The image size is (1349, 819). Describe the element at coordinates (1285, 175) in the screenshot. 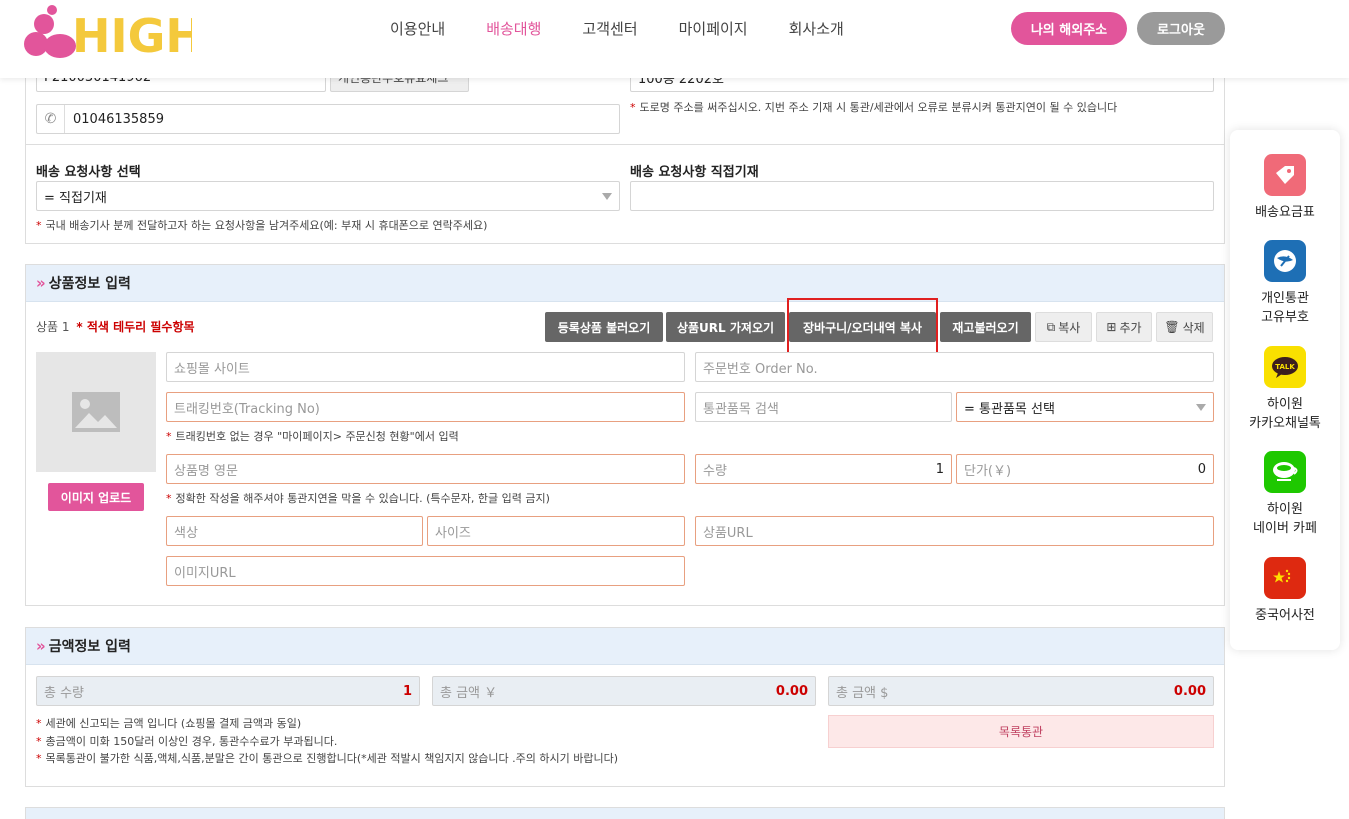

I see `price-tag-icon` at that location.